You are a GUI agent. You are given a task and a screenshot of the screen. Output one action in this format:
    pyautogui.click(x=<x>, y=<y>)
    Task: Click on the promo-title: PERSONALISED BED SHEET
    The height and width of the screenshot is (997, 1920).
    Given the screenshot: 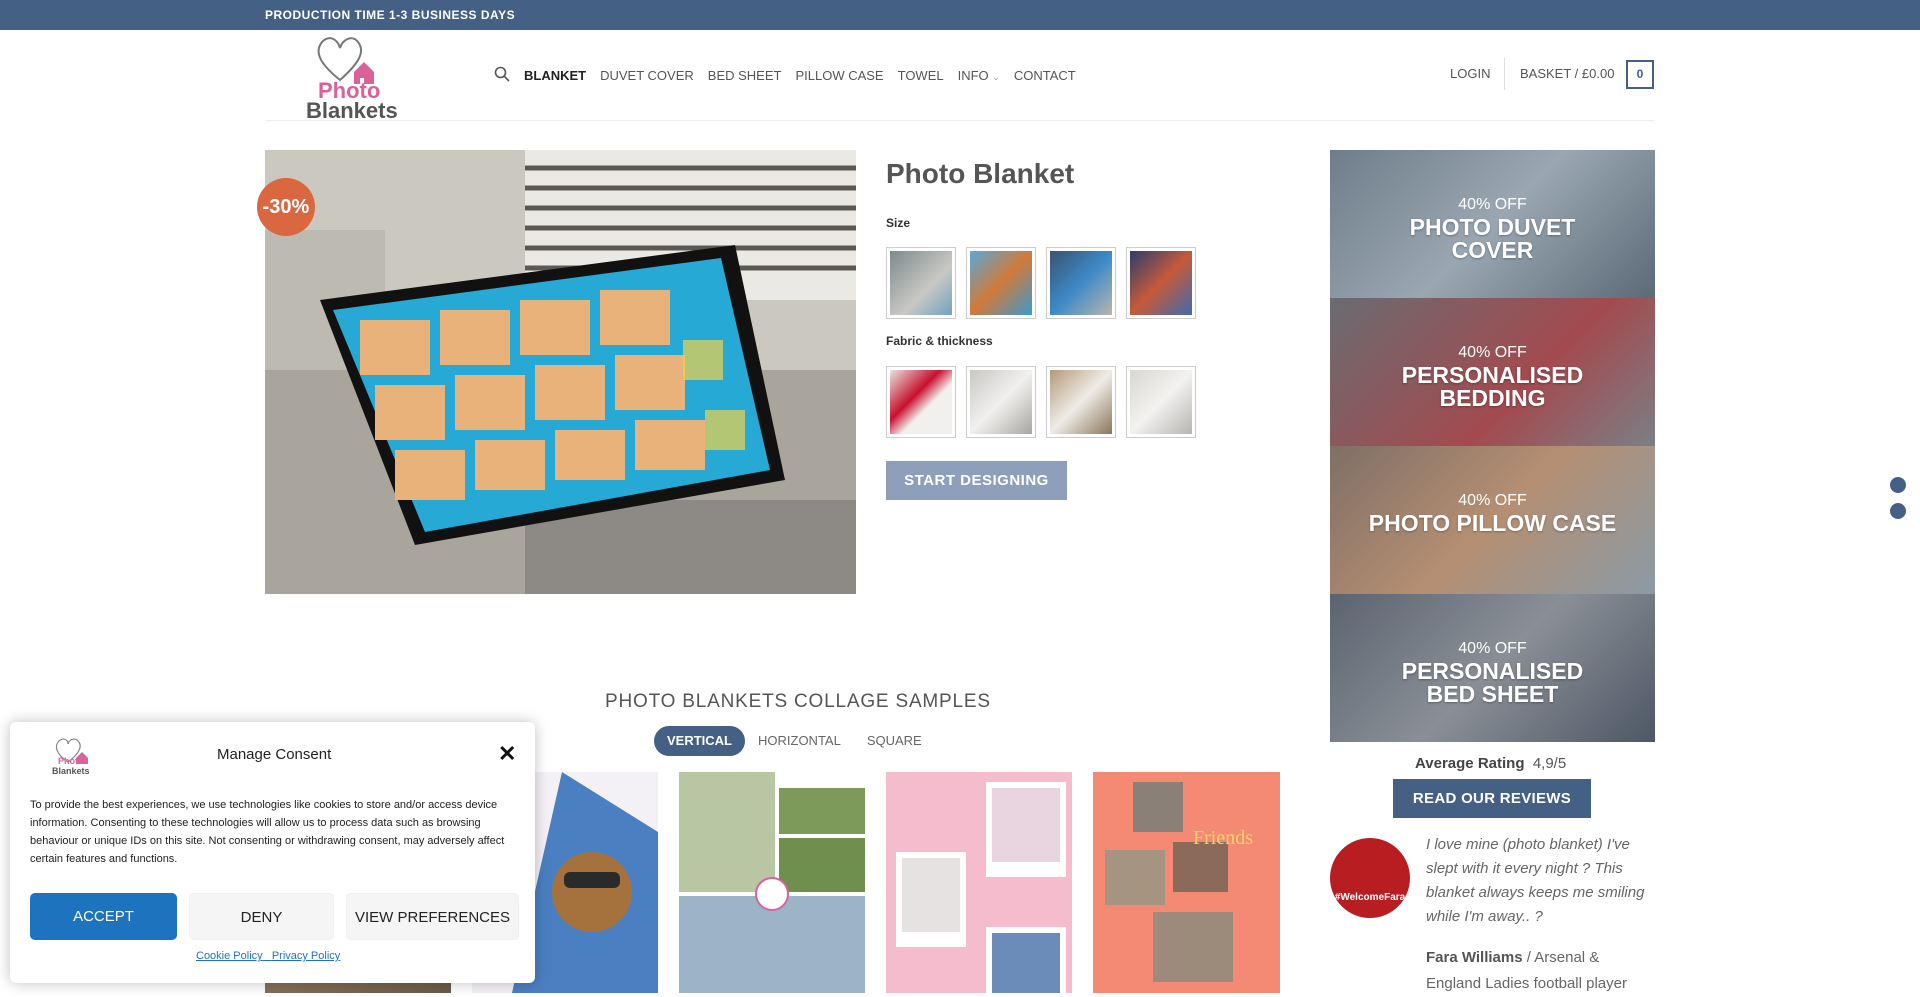 What is the action you would take?
    pyautogui.click(x=1492, y=682)
    